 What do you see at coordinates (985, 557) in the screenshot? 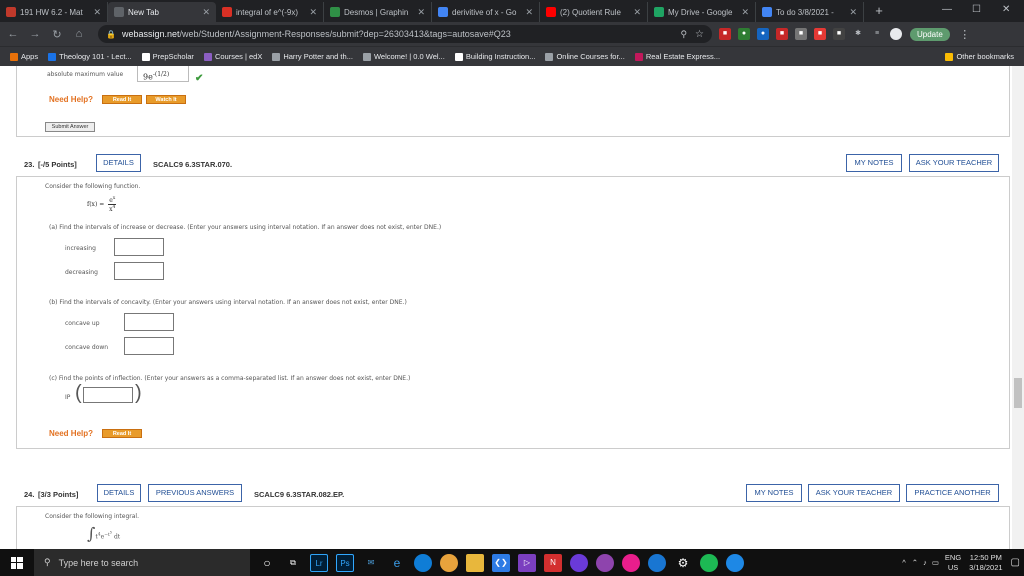
I see `clock-time: 12:50 PM` at bounding box center [985, 557].